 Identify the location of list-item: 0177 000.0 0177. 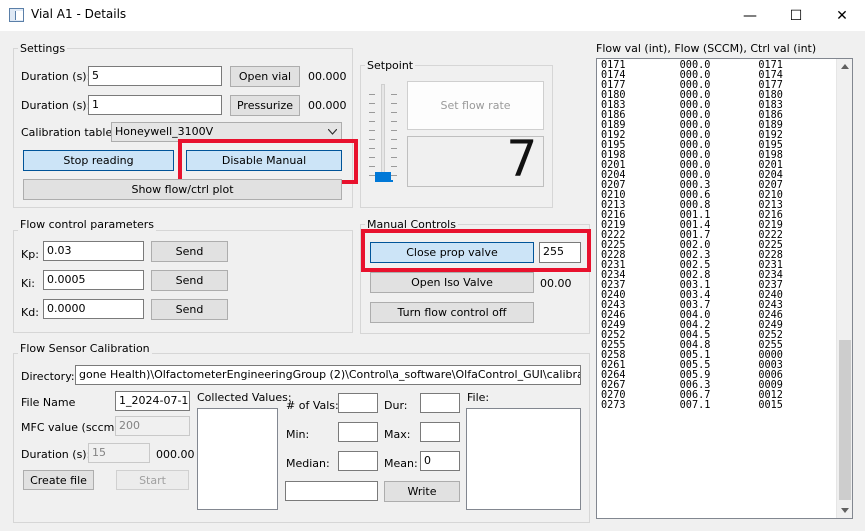
(717, 85).